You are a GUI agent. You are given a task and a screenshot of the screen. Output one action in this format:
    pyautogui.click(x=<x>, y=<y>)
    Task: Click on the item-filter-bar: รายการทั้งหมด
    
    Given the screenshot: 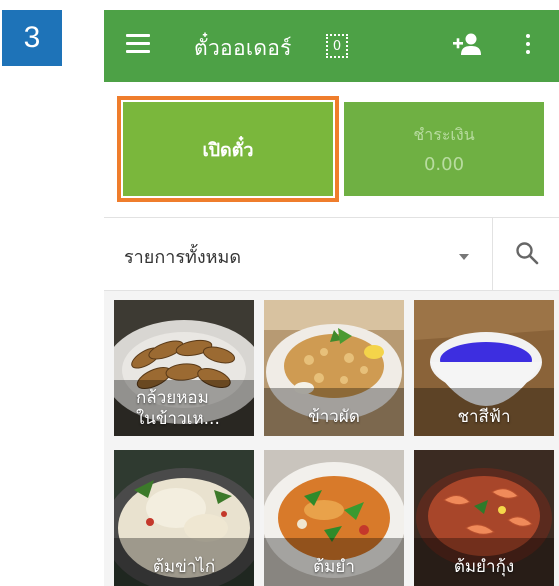 What is the action you would take?
    pyautogui.click(x=331, y=254)
    